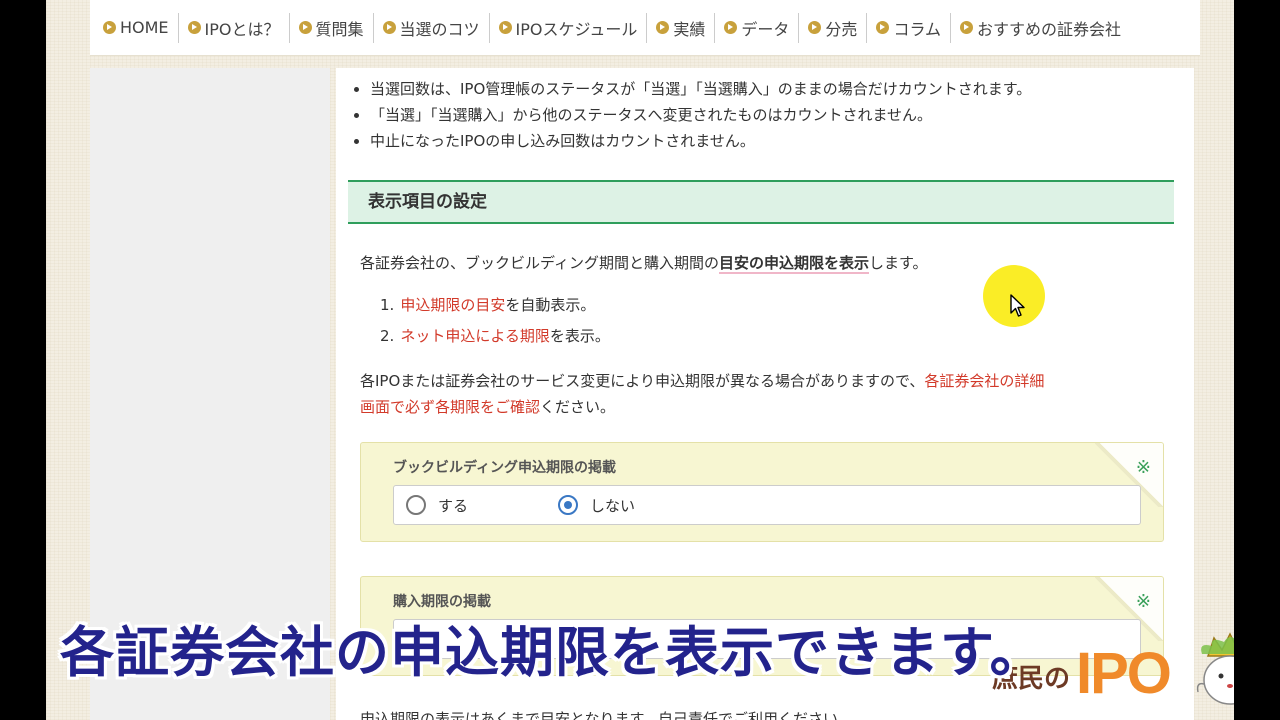  Describe the element at coordinates (242, 29) in the screenshot. I see `nav-label: IPOとは？` at that location.